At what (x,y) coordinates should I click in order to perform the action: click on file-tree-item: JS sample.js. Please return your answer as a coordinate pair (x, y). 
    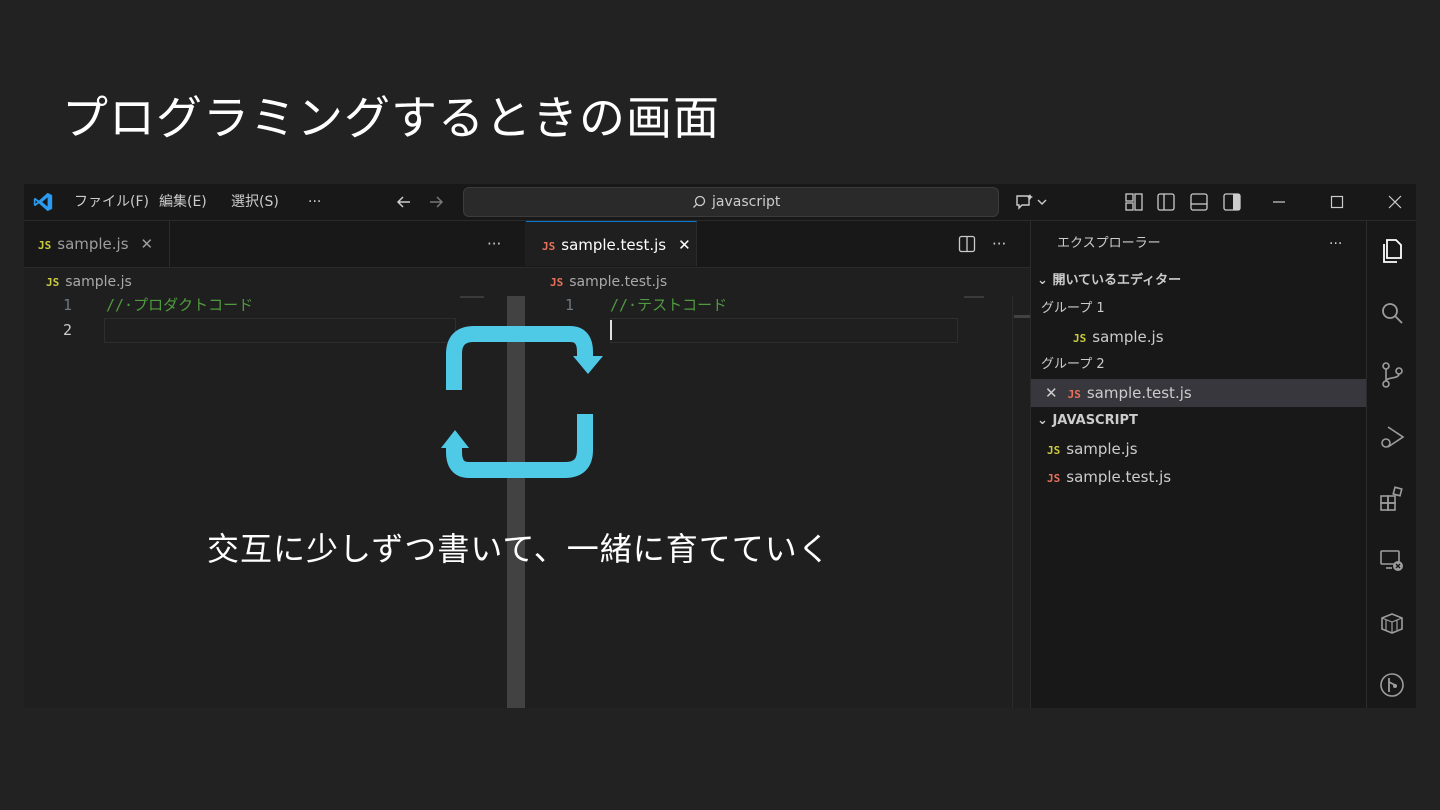
    Looking at the image, I should click on (1199, 449).